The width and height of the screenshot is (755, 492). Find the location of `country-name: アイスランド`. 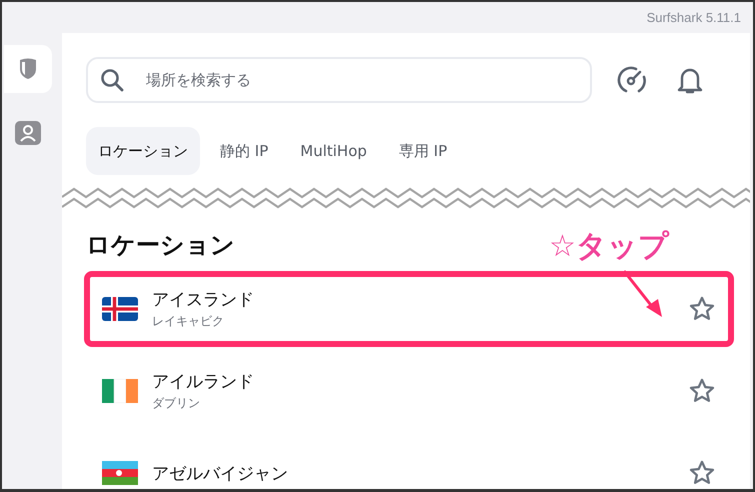

country-name: アイスランド is located at coordinates (203, 300).